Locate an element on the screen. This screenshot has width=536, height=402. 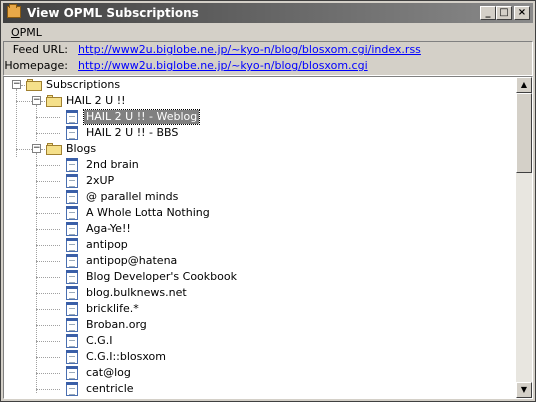
tree-label: antipop is located at coordinates (107, 244).